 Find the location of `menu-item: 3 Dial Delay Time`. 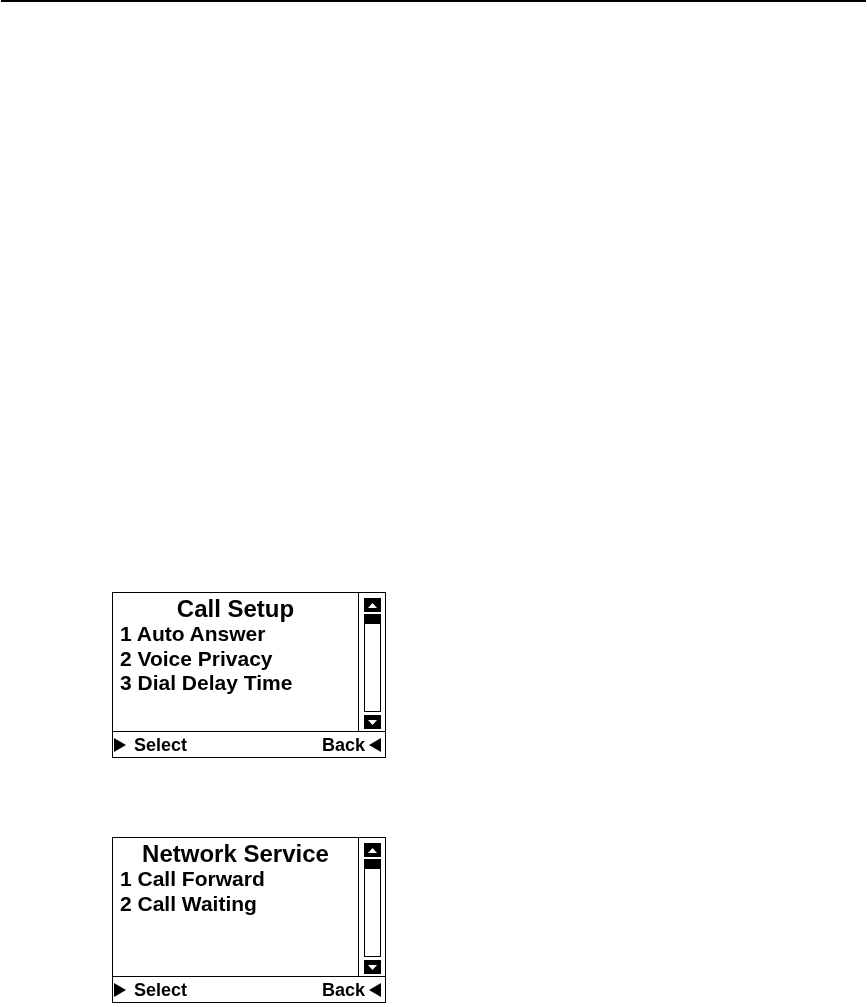

menu-item: 3 Dial Delay Time is located at coordinates (235, 683).